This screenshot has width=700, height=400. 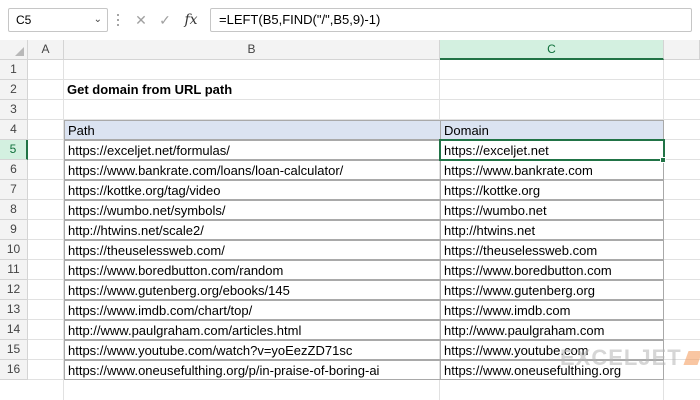 I want to click on table-cell-path: https://exceljet.net/formulas/, so click(x=252, y=150).